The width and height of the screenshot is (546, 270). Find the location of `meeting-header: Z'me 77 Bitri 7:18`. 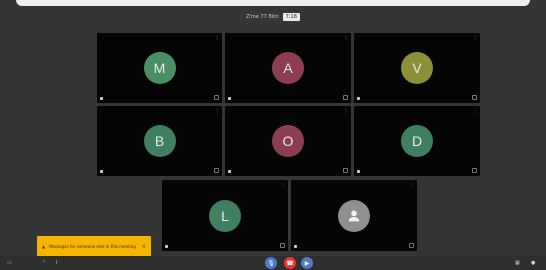

meeting-header: Z'me 77 Bitri 7:18 is located at coordinates (273, 17).